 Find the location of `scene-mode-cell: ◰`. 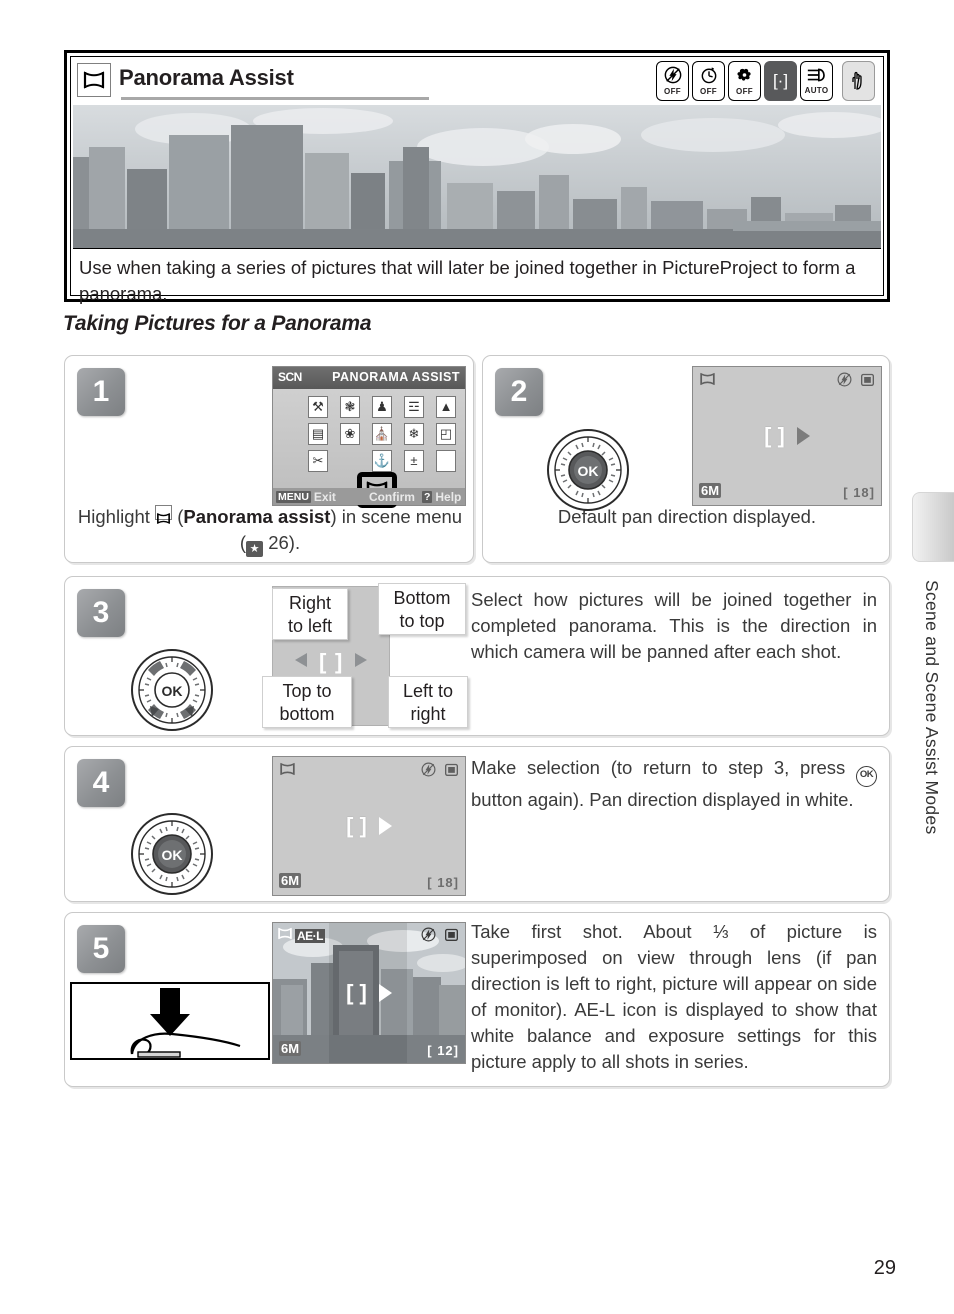

scene-mode-cell: ◰ is located at coordinates (446, 433).